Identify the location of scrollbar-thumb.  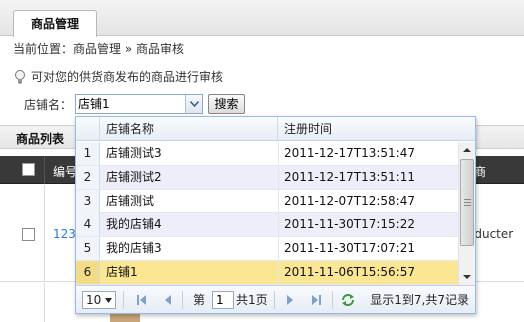
(467, 202).